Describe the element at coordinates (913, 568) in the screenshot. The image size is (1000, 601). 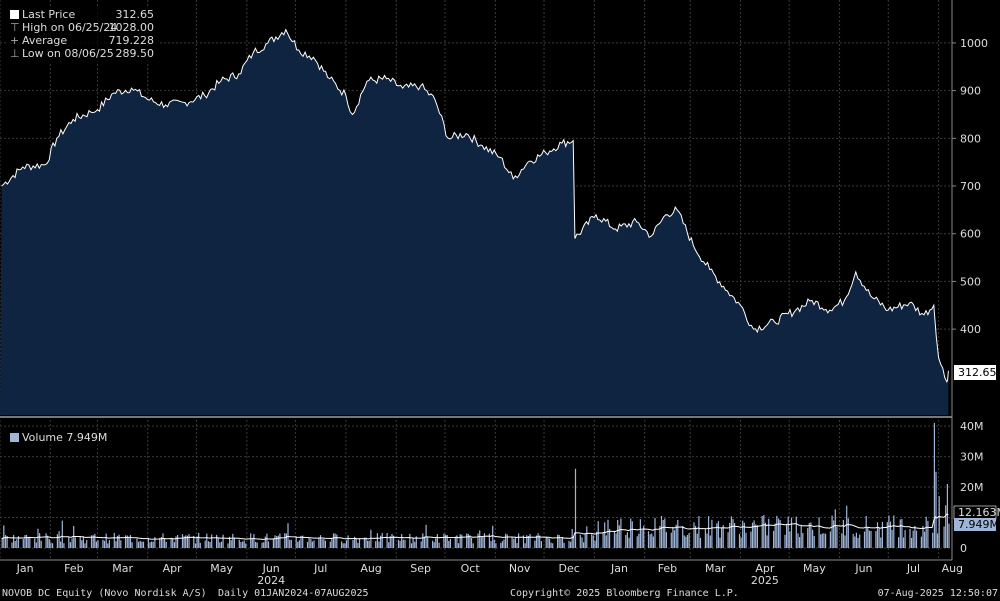
I see `x-tick-label: Jul` at that location.